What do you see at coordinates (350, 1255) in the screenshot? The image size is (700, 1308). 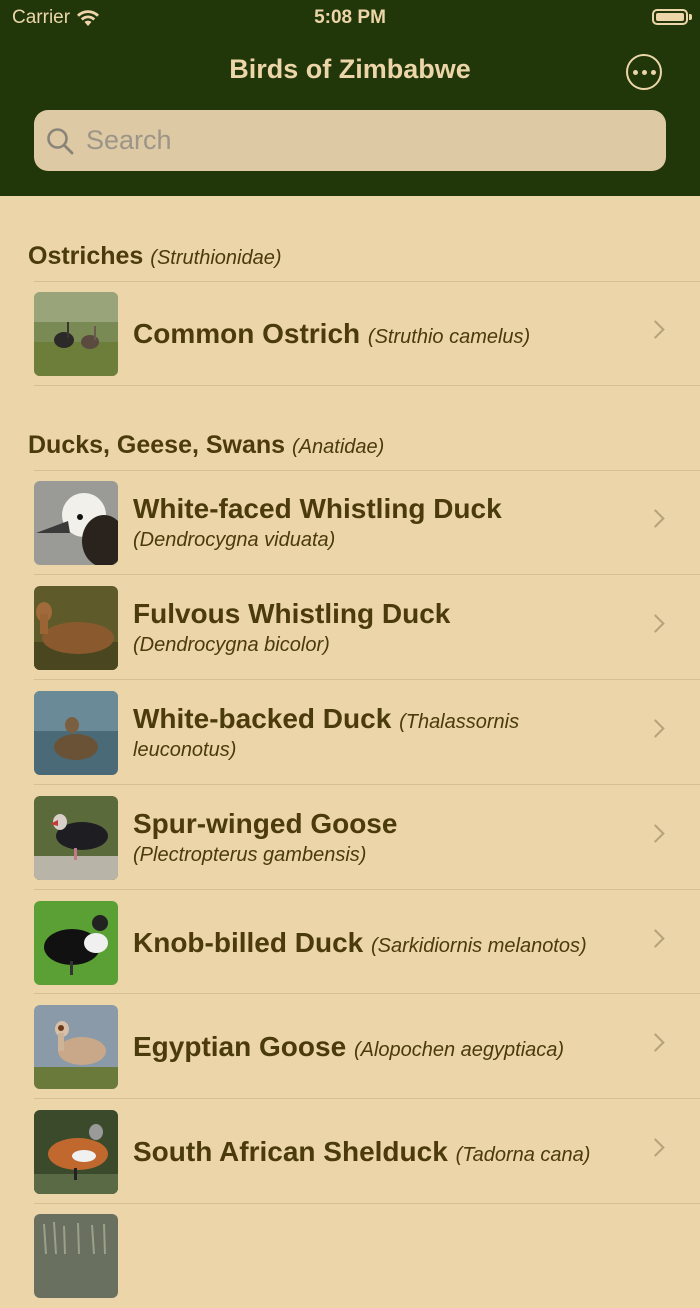 I see `list-item` at bounding box center [350, 1255].